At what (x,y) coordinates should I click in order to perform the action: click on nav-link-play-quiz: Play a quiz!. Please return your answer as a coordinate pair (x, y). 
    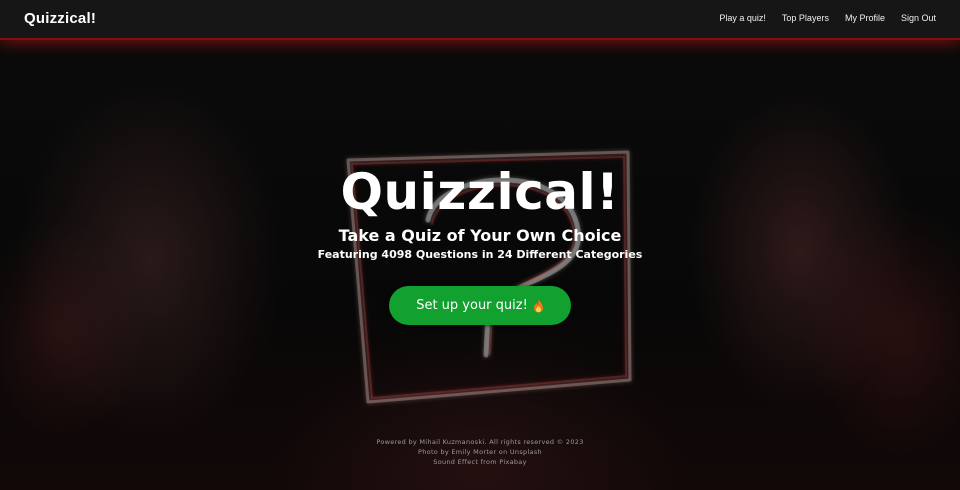
    Looking at the image, I should click on (742, 18).